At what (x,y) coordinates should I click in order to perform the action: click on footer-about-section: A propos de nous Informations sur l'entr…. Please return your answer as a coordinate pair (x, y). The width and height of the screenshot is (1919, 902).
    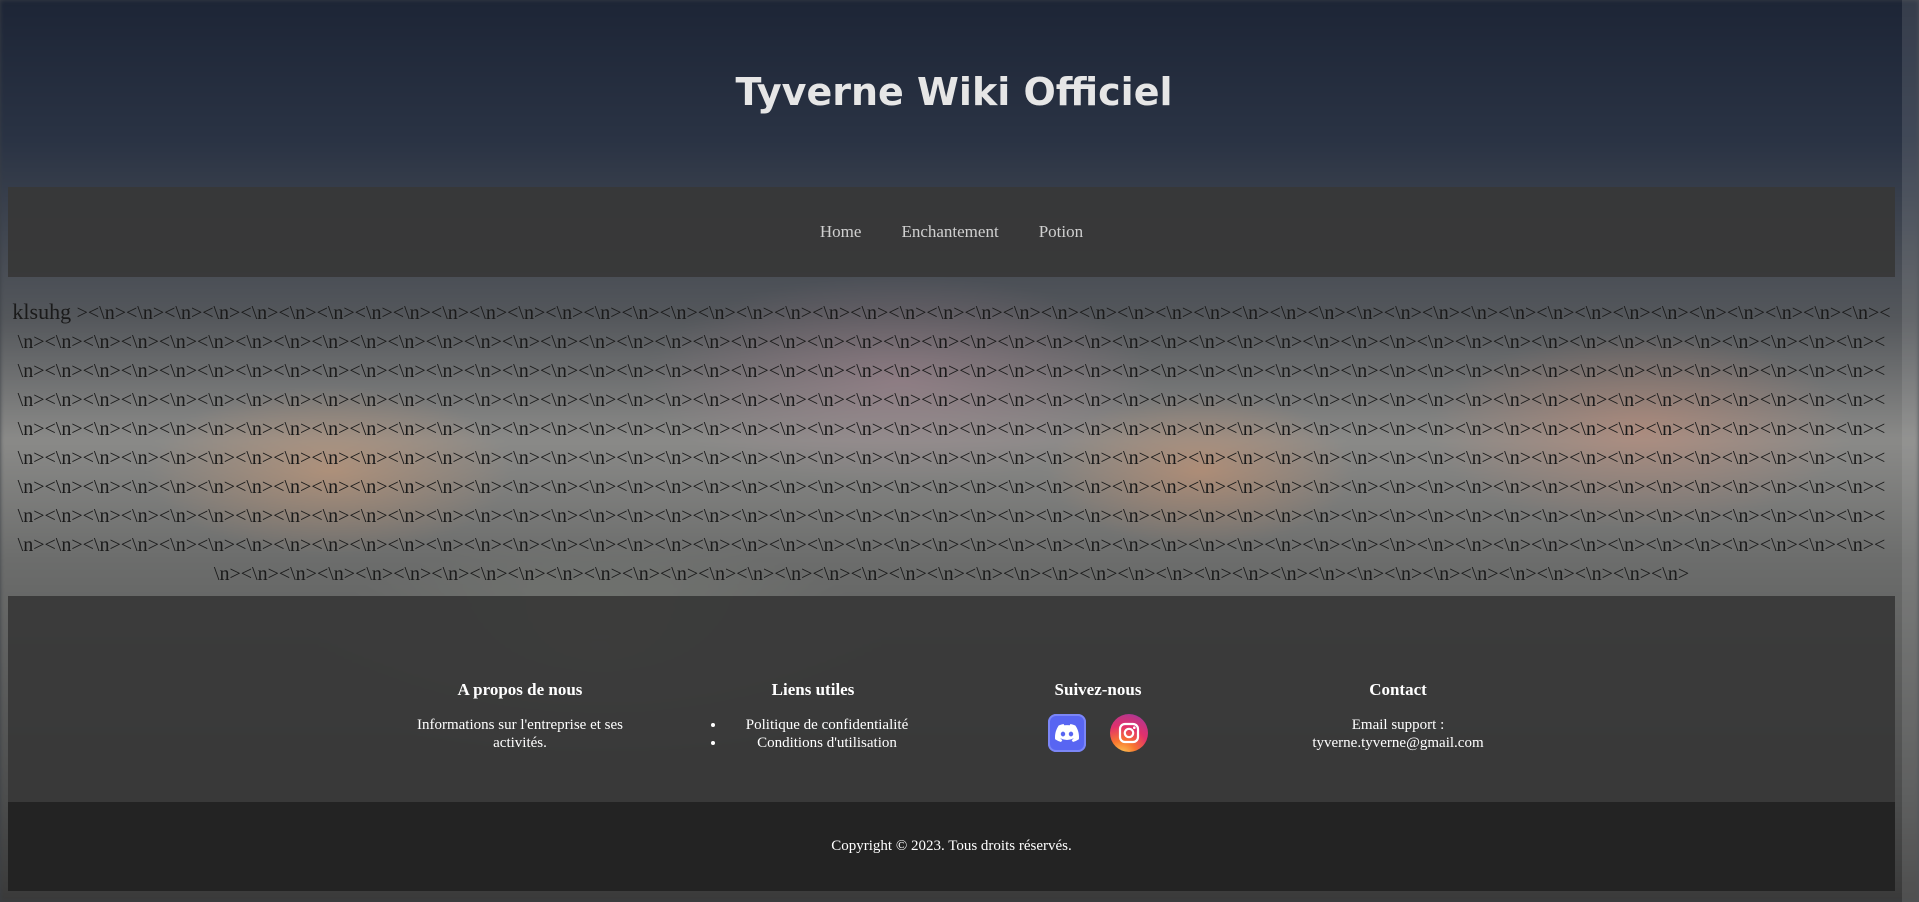
    Looking at the image, I should click on (520, 716).